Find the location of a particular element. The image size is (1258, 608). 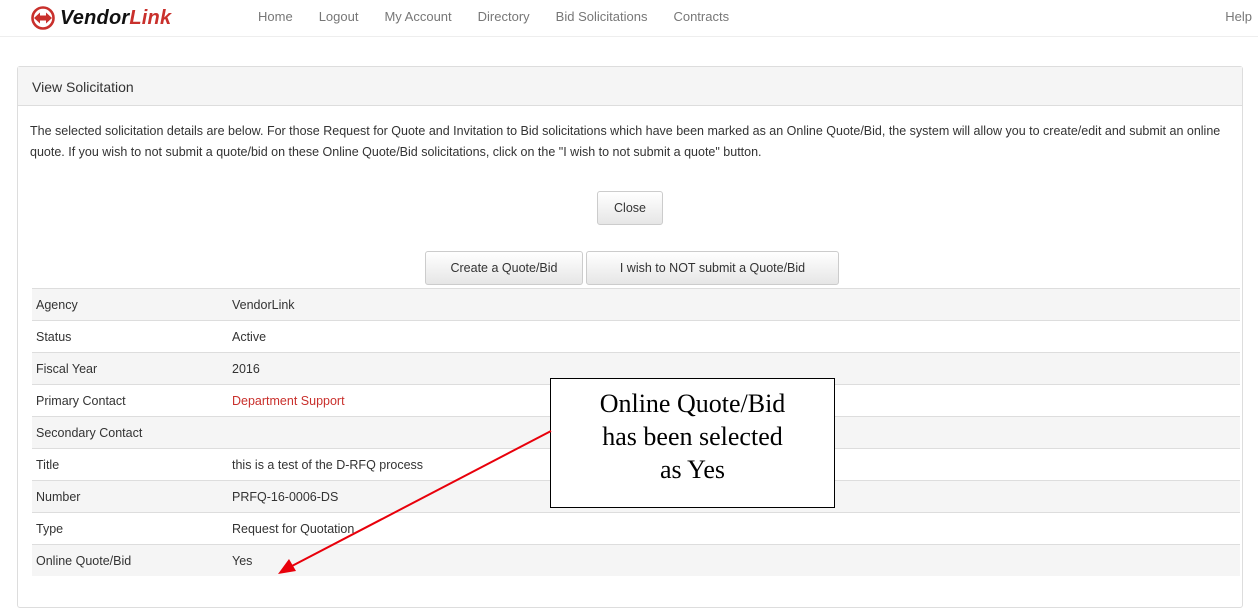

nav-home: Home is located at coordinates (275, 16).